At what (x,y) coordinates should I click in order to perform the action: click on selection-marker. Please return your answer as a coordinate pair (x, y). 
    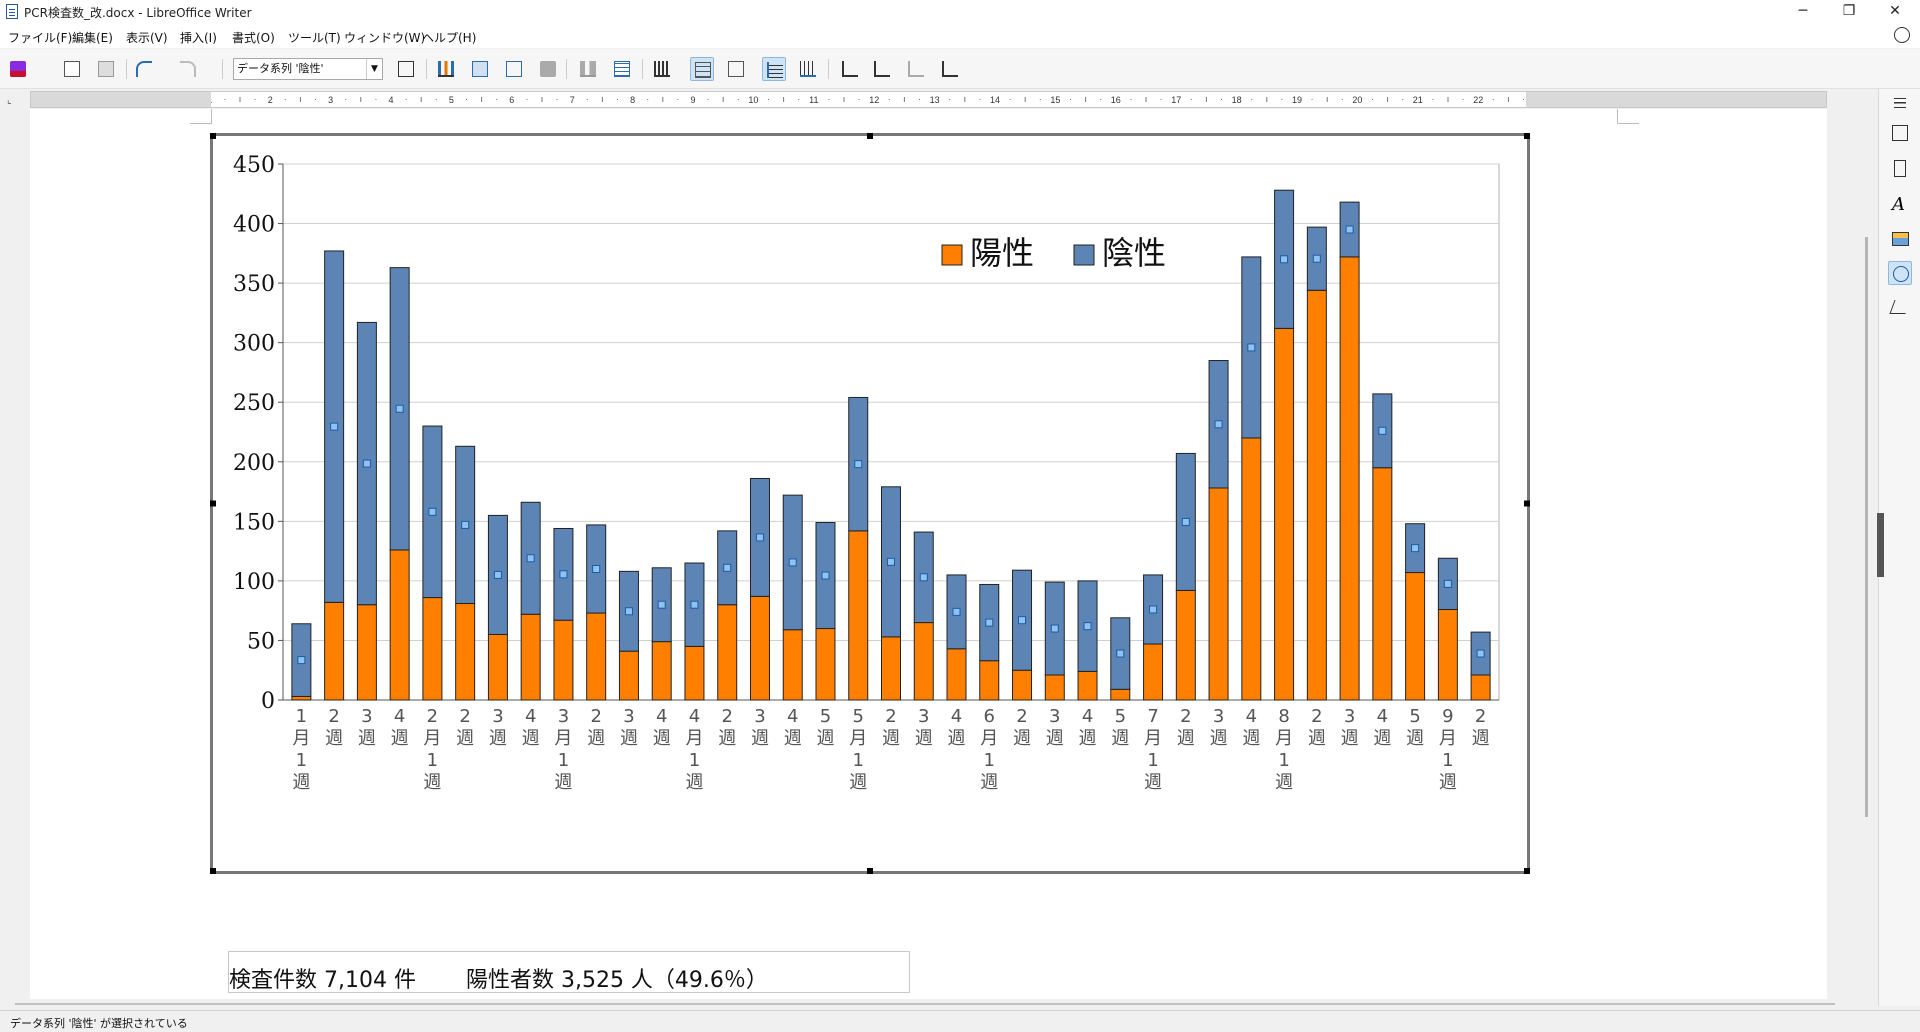
    Looking at the image, I should click on (399, 408).